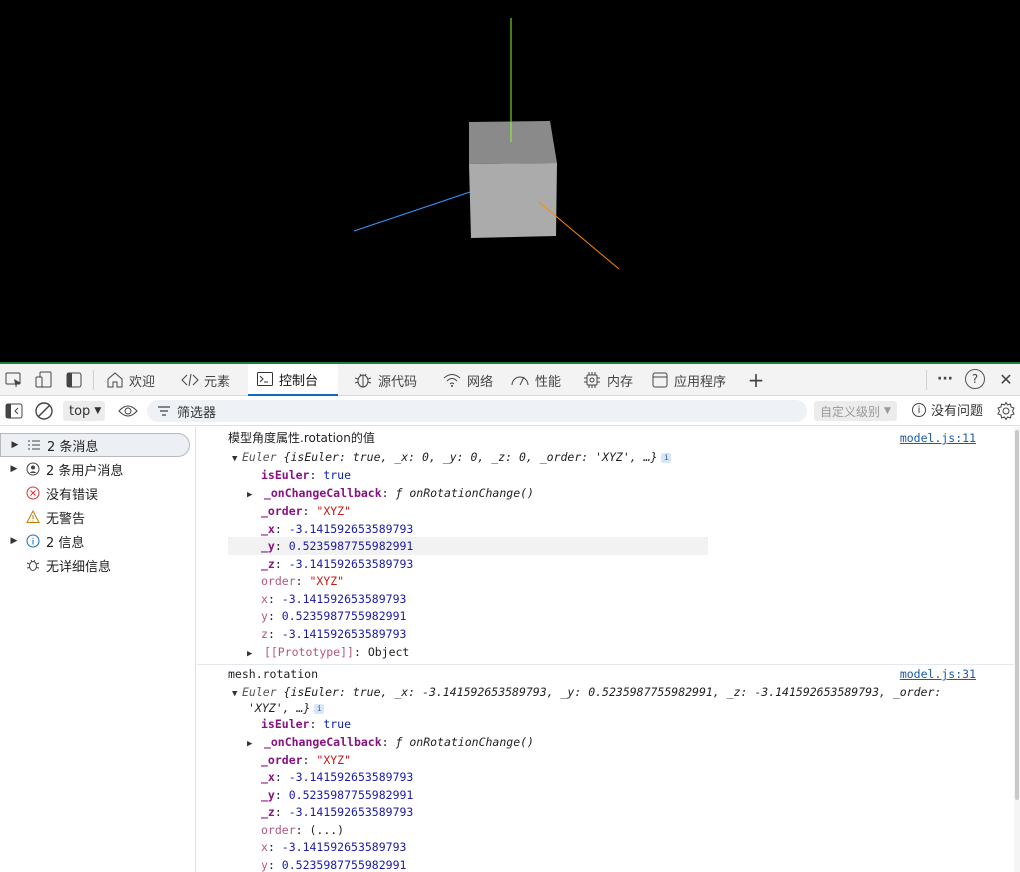  Describe the element at coordinates (328, 652) in the screenshot. I see `object-property: ▶ [[Prototype]]: Object` at that location.